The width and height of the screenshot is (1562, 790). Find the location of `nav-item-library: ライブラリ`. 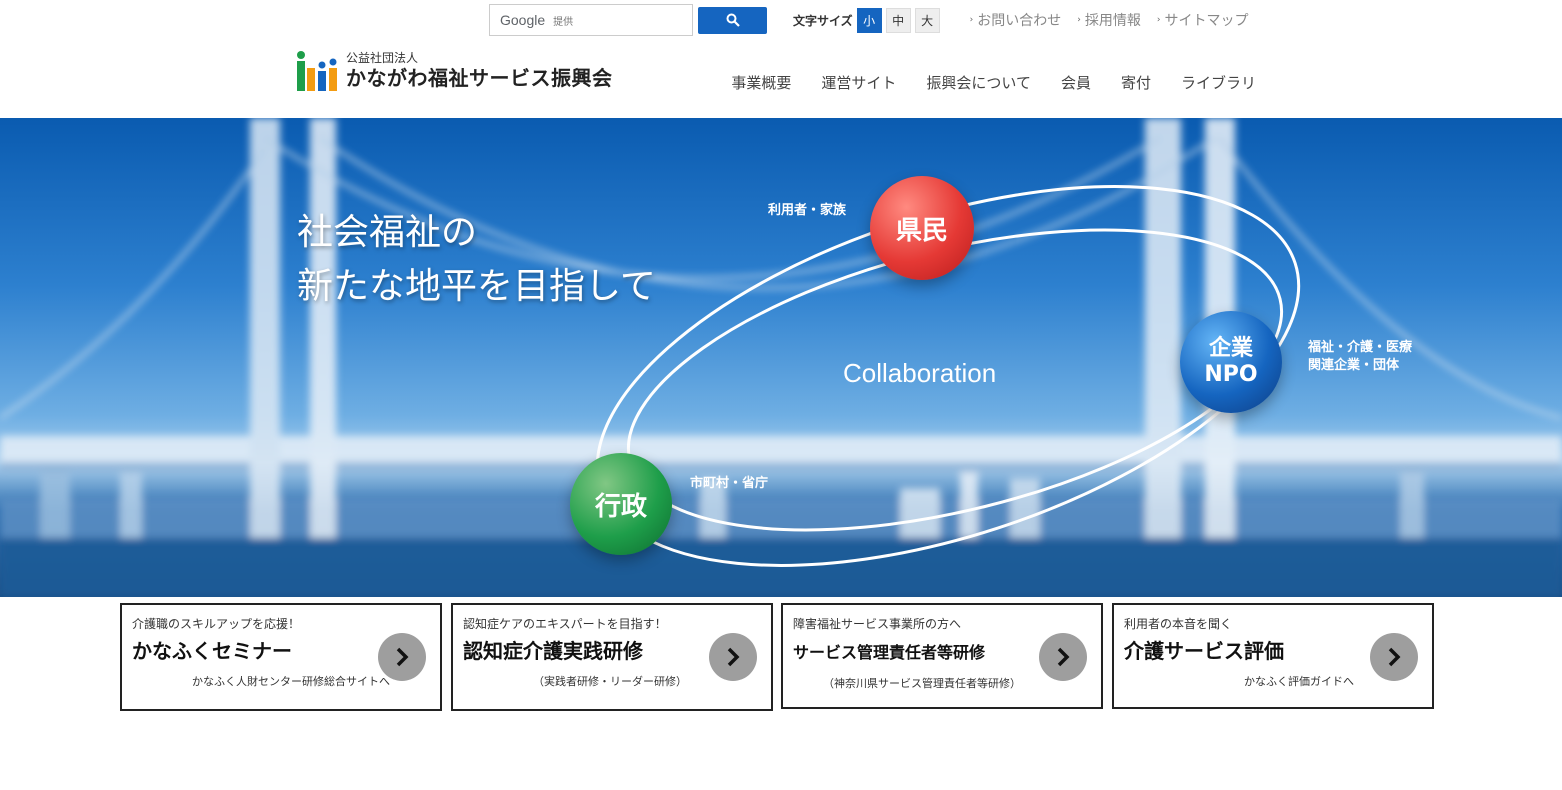

nav-item-library: ライブラリ is located at coordinates (1218, 82).